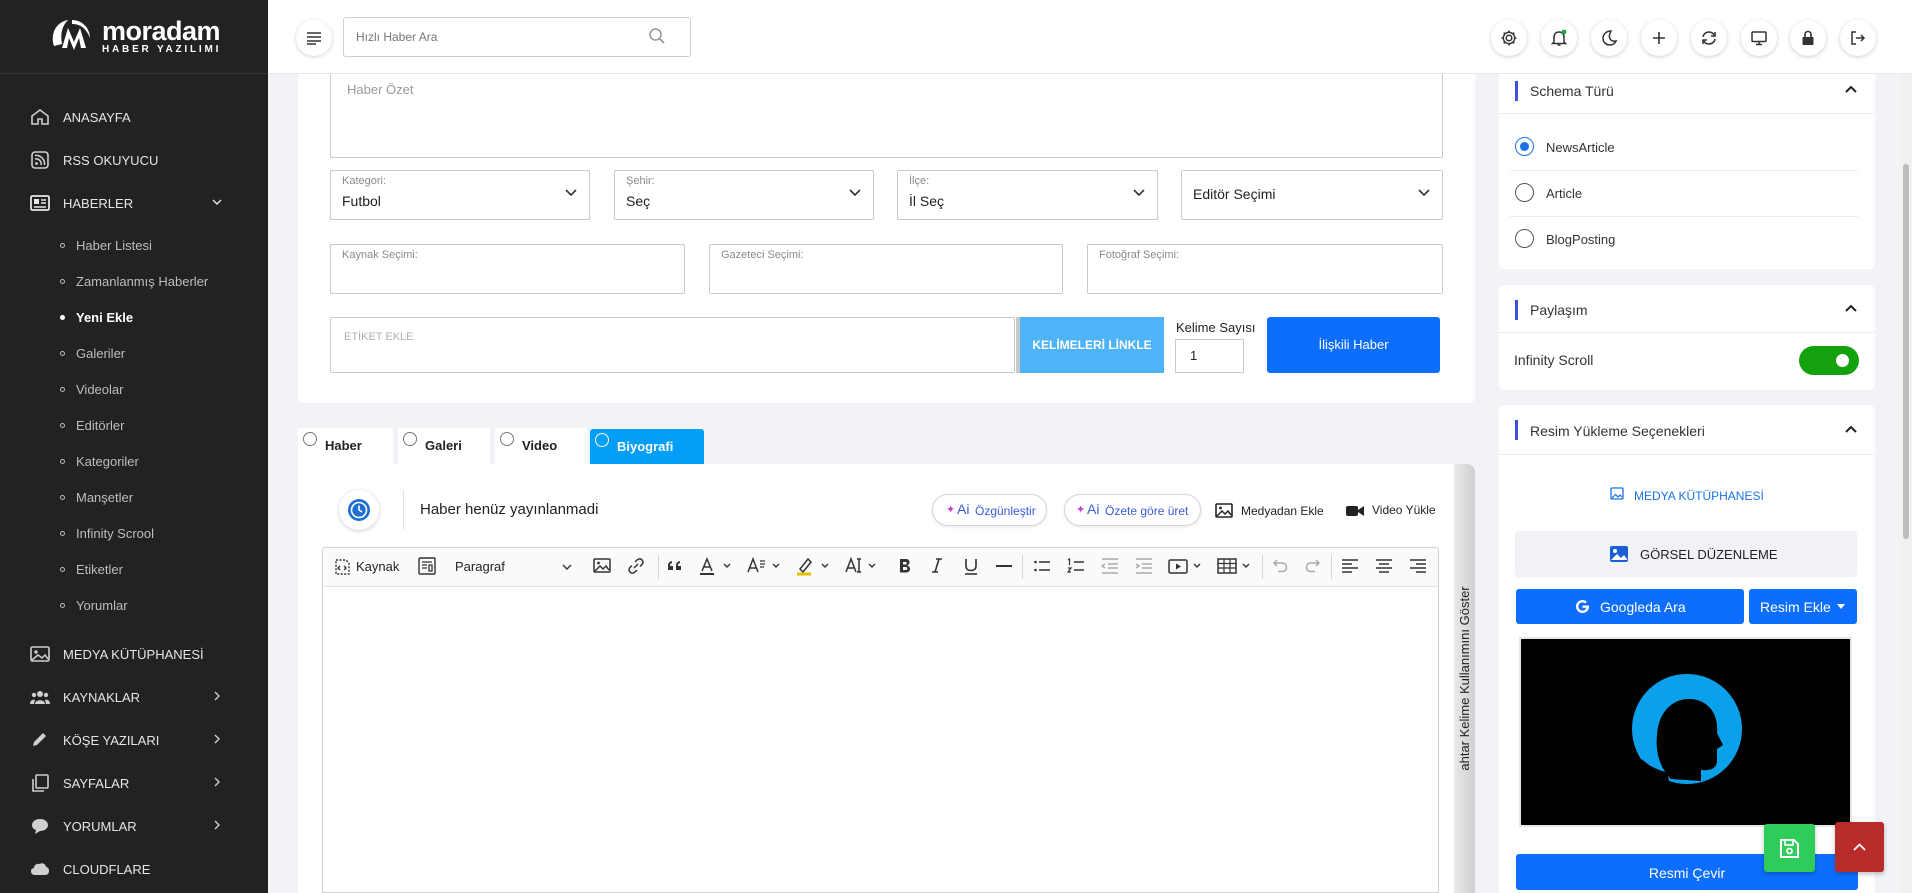 This screenshot has width=1912, height=893. What do you see at coordinates (1906, 351) in the screenshot?
I see `scrollbar-thumb` at bounding box center [1906, 351].